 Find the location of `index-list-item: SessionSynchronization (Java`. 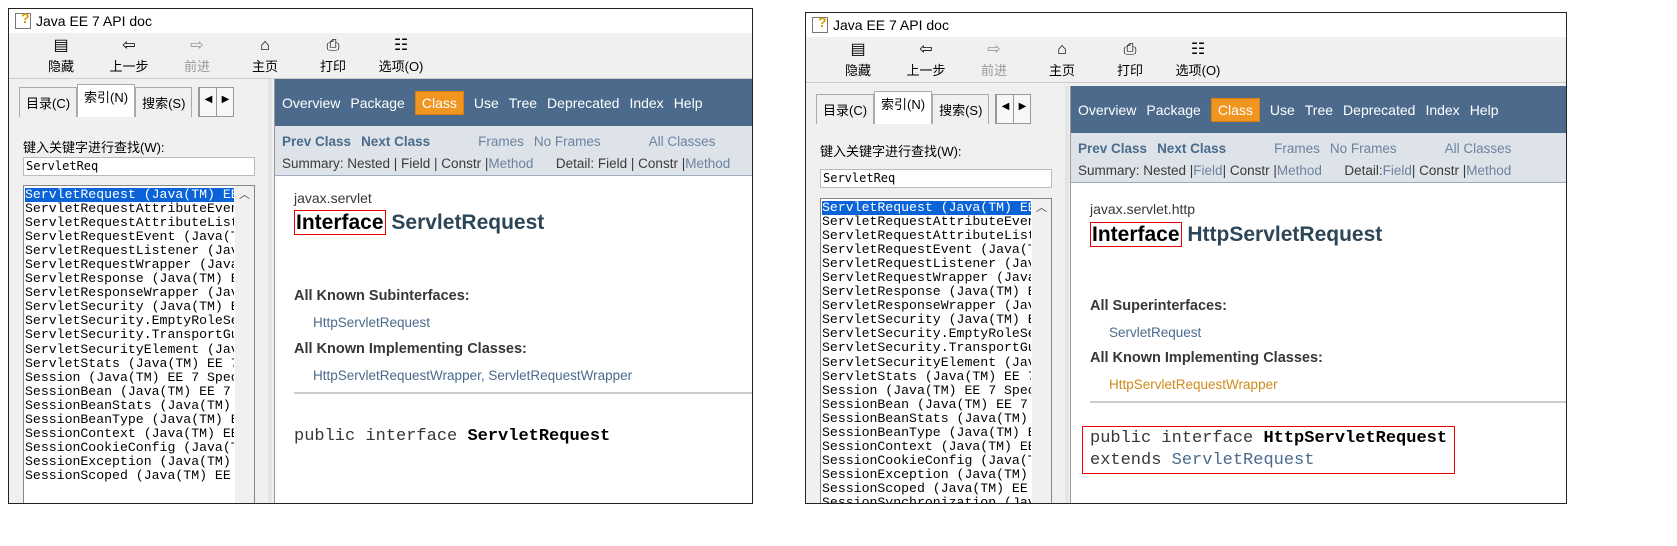

index-list-item: SessionSynchronization (Java is located at coordinates (926, 499).